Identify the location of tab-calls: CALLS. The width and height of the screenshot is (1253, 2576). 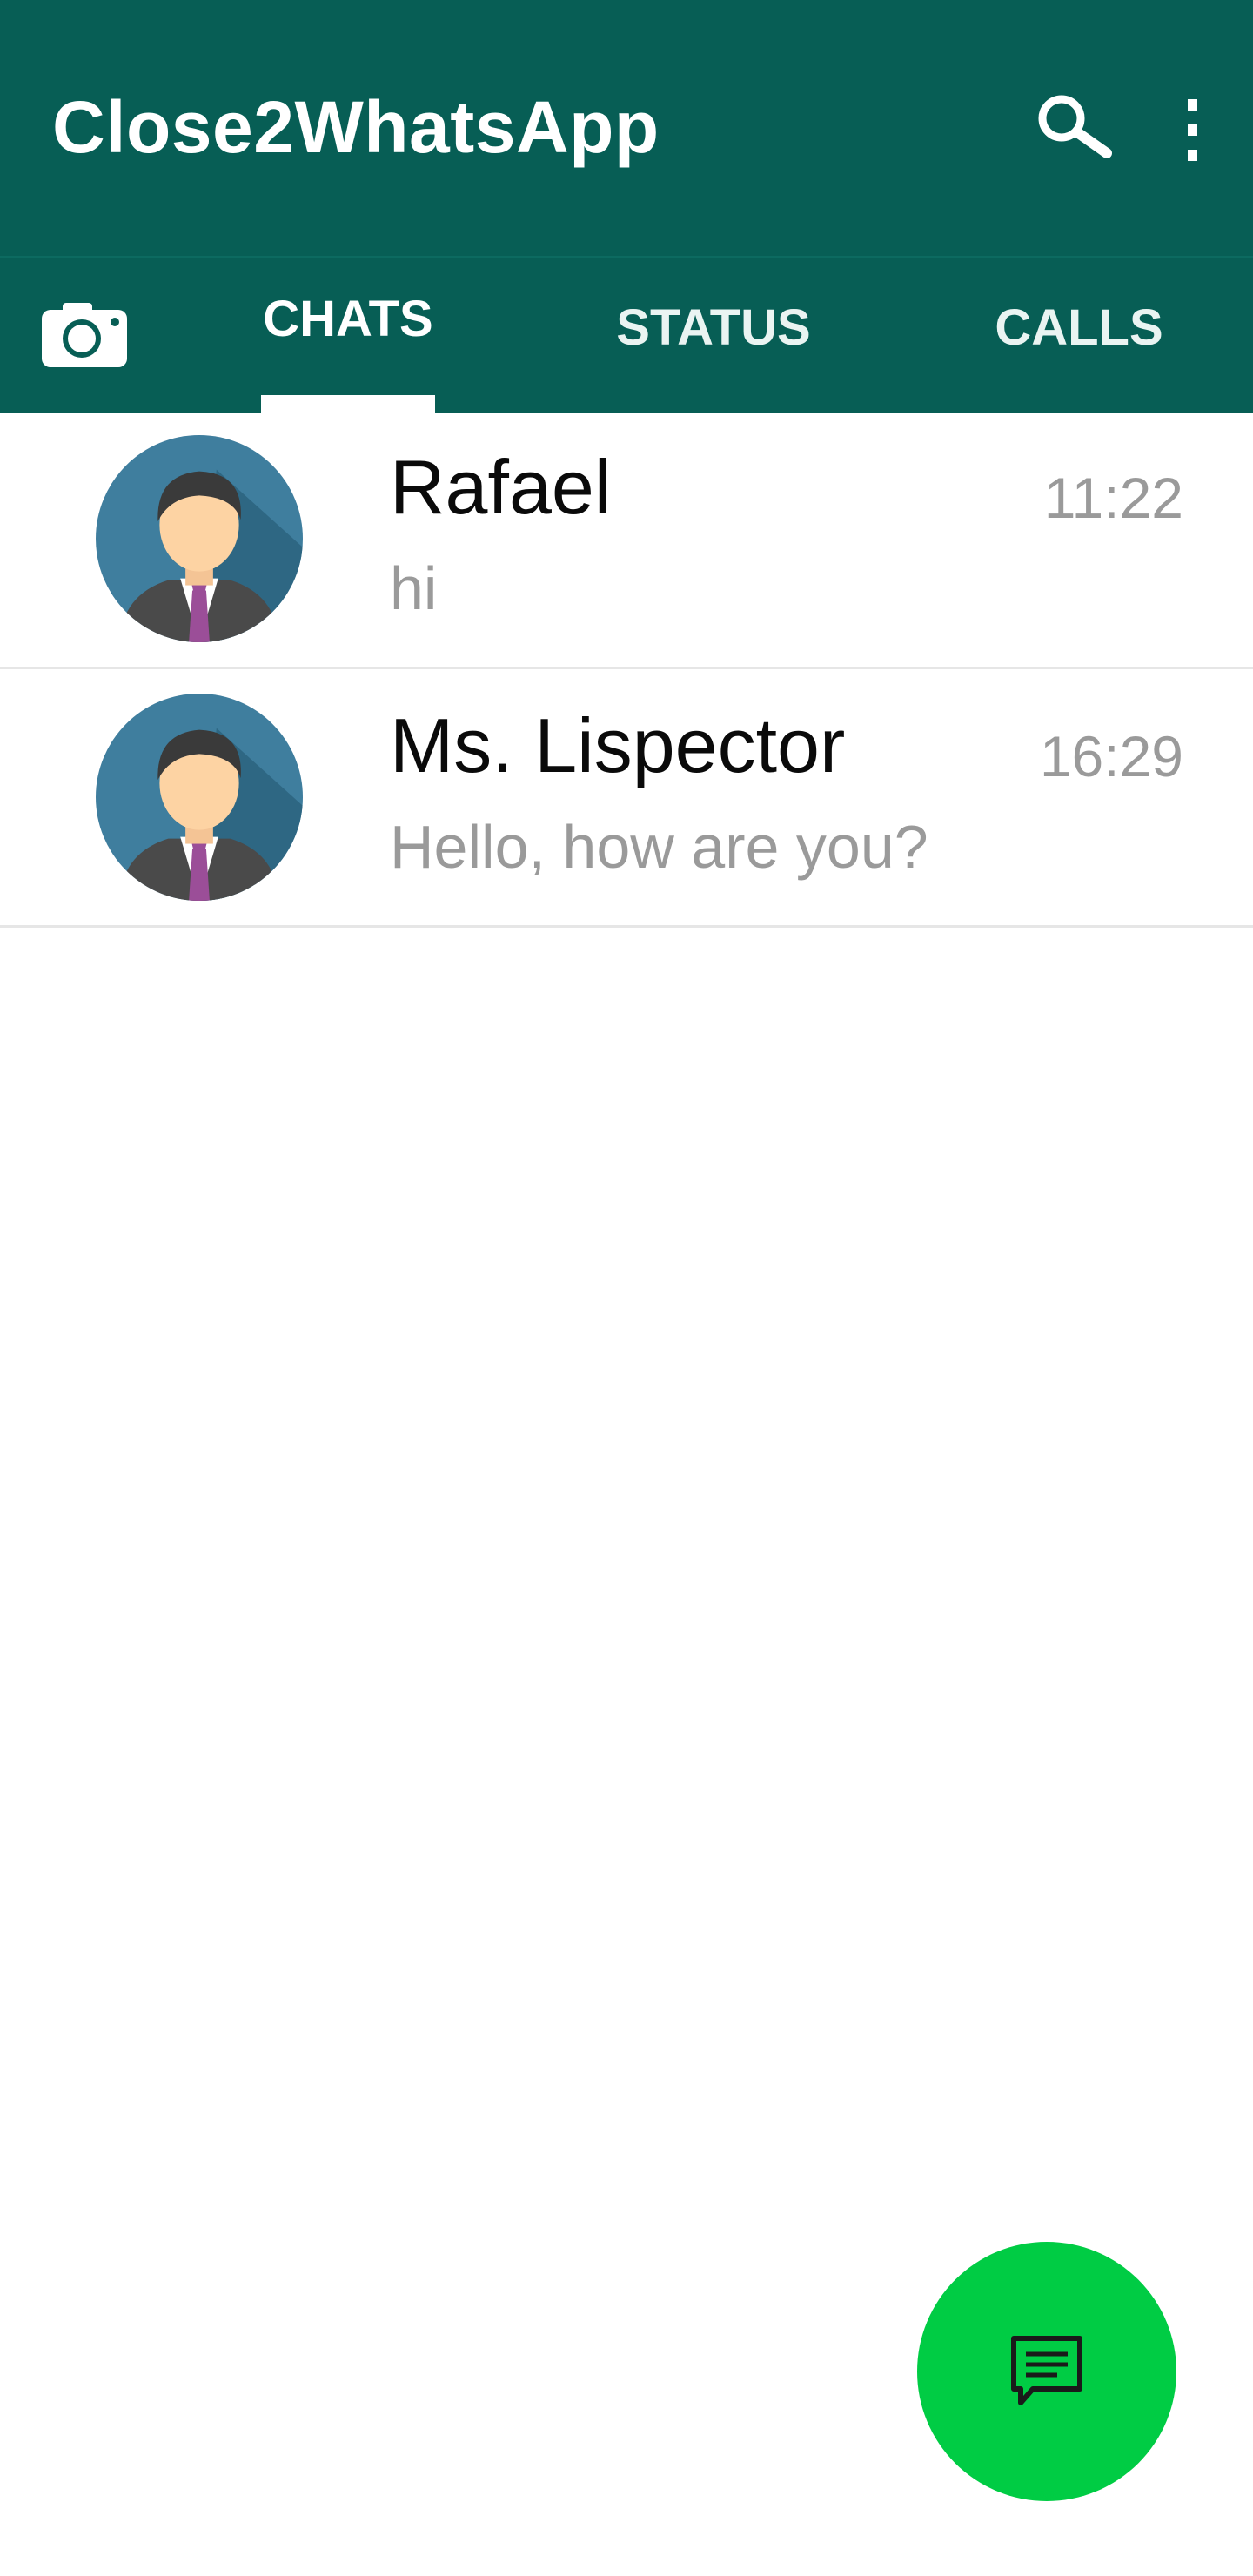
(1079, 328).